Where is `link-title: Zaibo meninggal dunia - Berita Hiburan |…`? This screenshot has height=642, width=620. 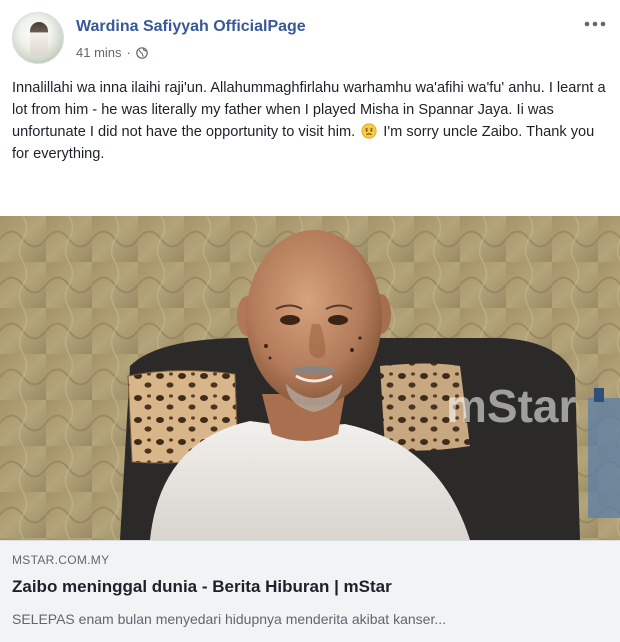 link-title: Zaibo meninggal dunia - Berita Hiburan |… is located at coordinates (202, 587).